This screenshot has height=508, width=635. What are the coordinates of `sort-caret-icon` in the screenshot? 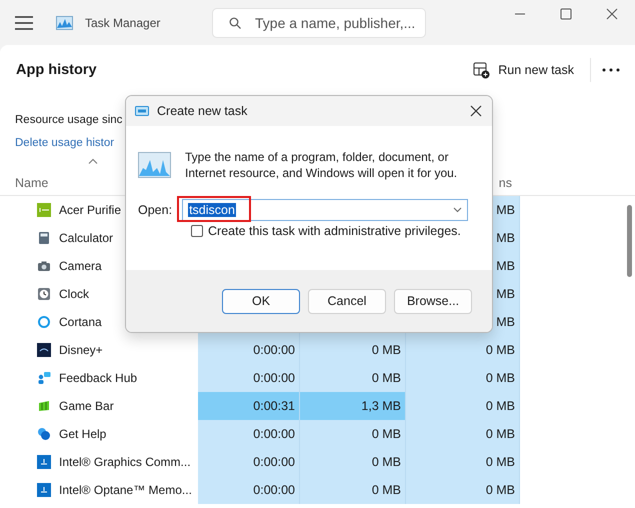 It's located at (93, 161).